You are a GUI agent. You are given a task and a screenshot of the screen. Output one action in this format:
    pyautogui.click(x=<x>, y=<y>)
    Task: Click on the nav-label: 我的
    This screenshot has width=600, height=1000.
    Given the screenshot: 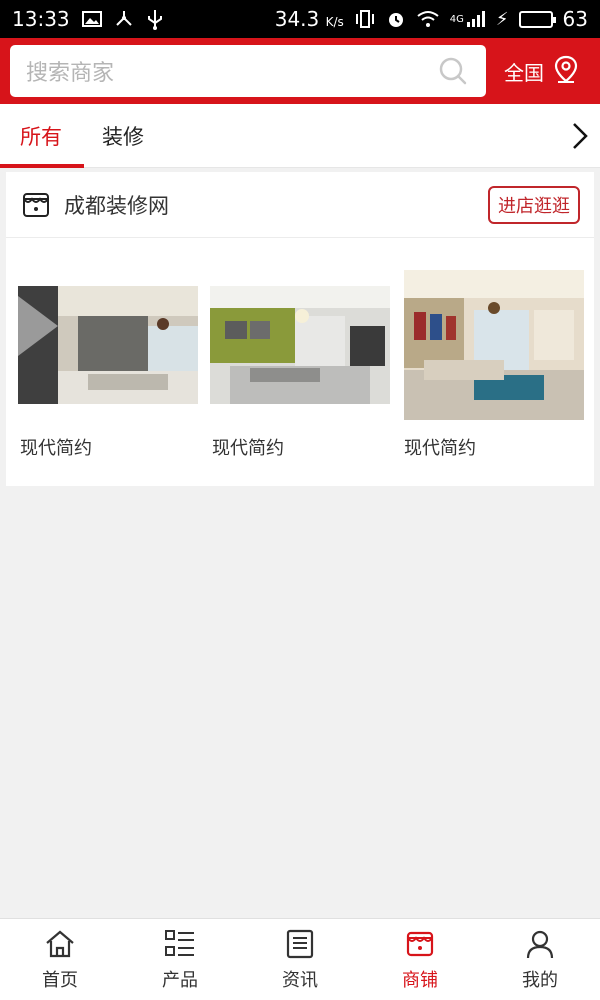 What is the action you would take?
    pyautogui.click(x=540, y=980)
    